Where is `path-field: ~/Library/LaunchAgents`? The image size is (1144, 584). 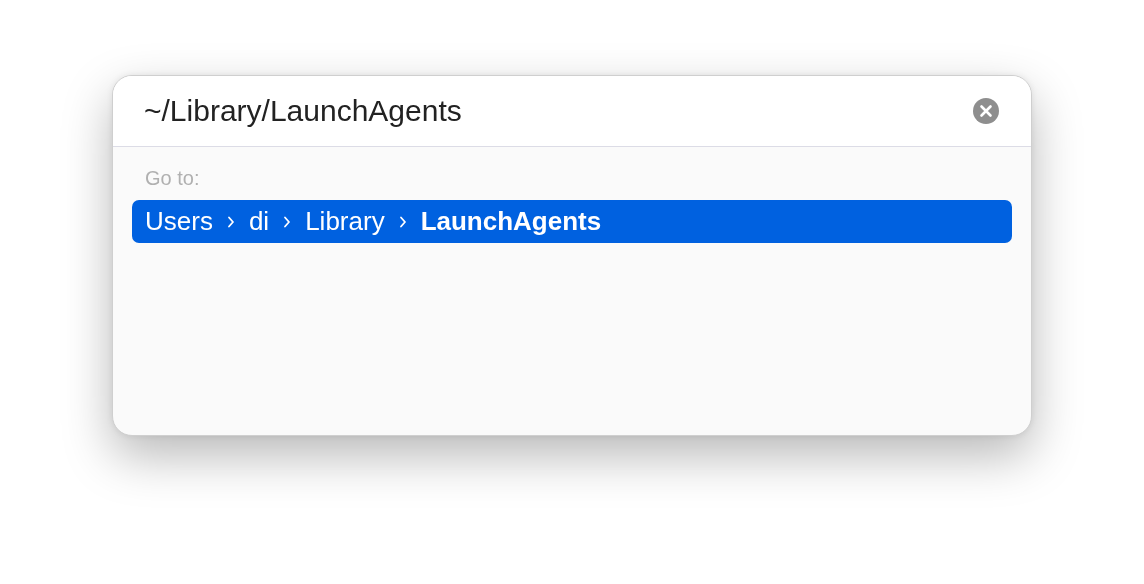 path-field: ~/Library/LaunchAgents is located at coordinates (572, 111).